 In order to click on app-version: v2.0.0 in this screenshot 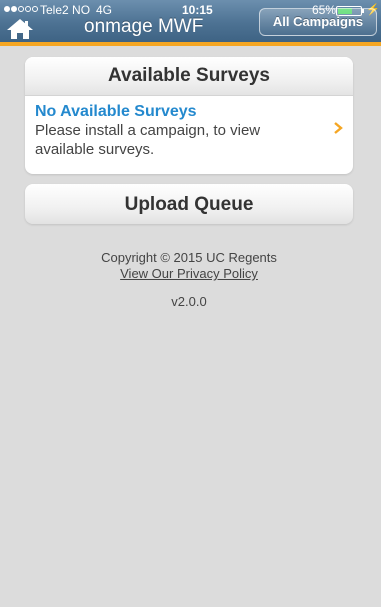, I will do `click(189, 301)`.